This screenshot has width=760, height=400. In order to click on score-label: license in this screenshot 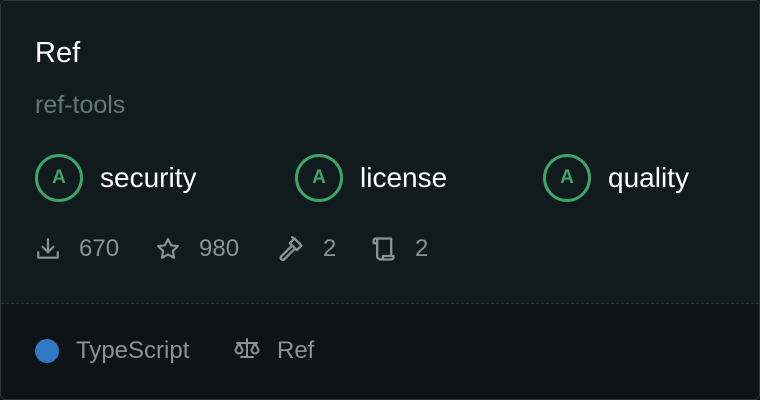, I will do `click(404, 177)`.